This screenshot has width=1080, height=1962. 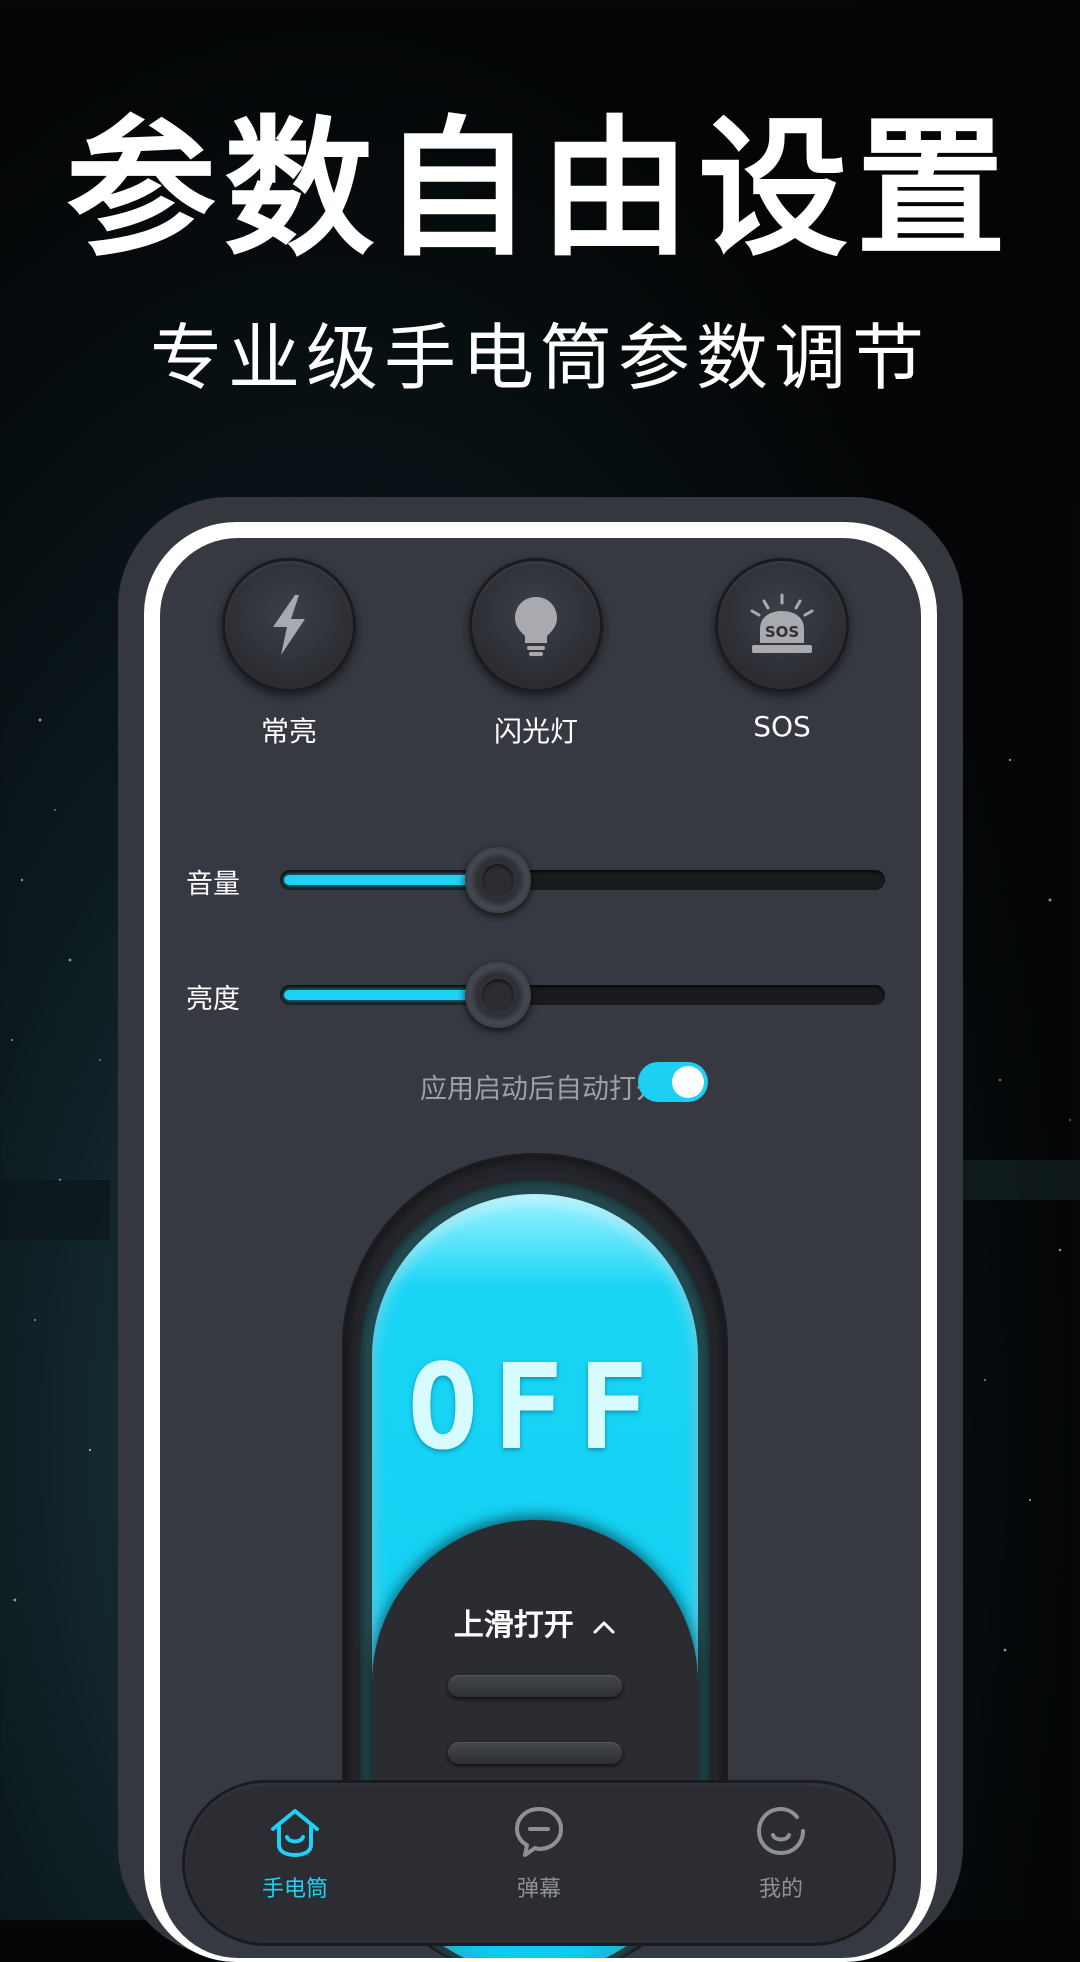 What do you see at coordinates (604, 1627) in the screenshot?
I see `chevron-up-icon` at bounding box center [604, 1627].